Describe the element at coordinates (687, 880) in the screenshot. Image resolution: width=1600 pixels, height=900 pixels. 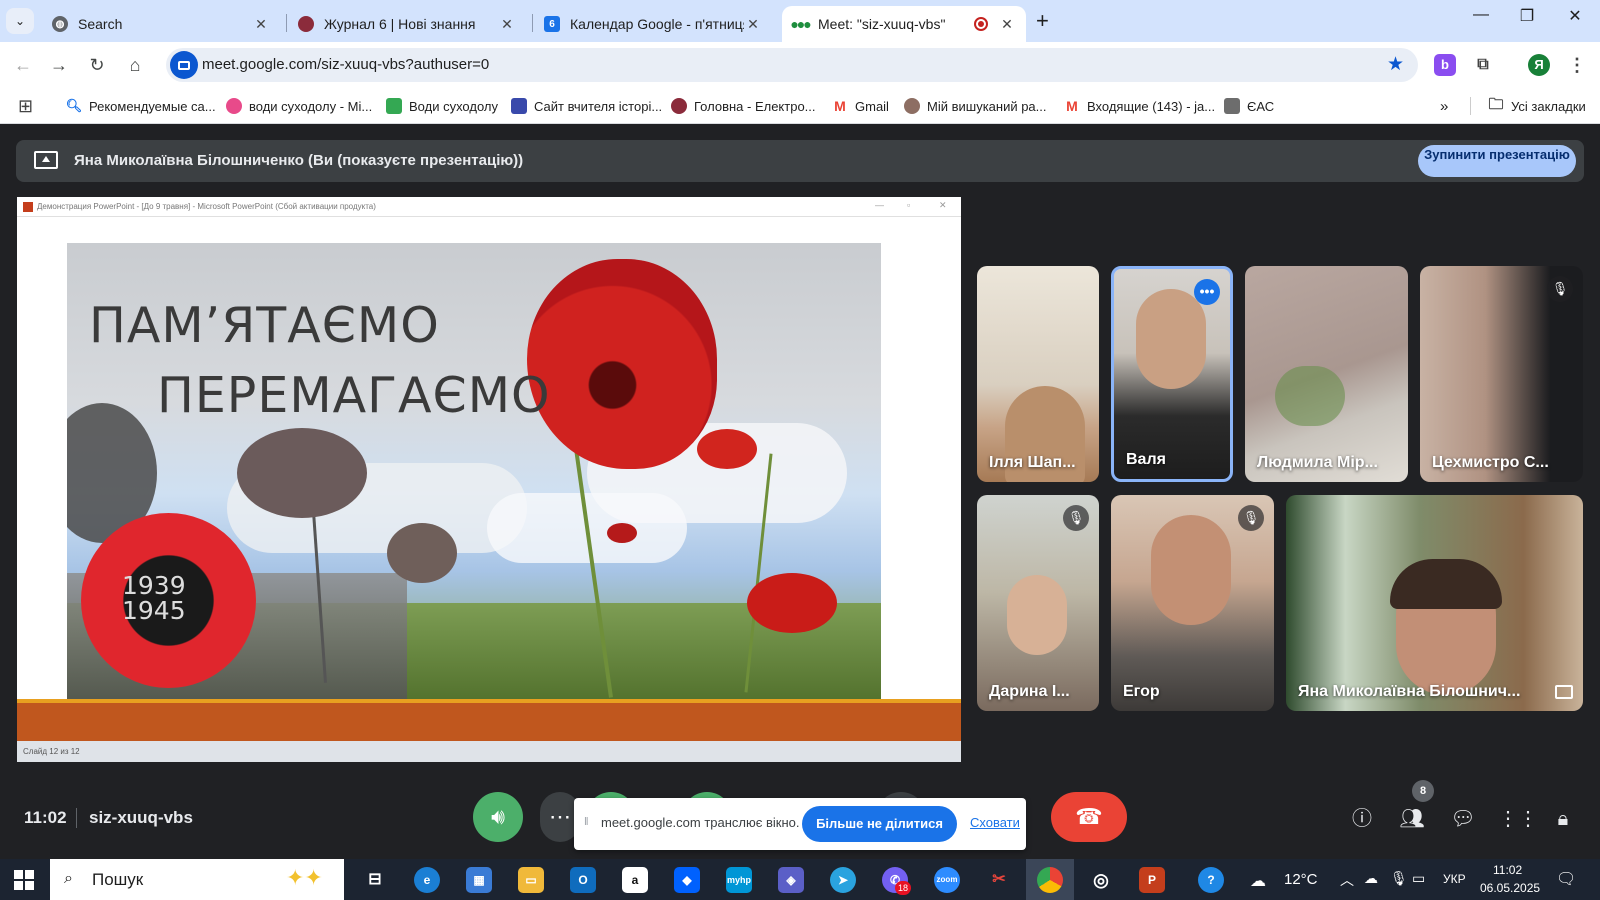
I see `dropbox-icon: ◆` at that location.